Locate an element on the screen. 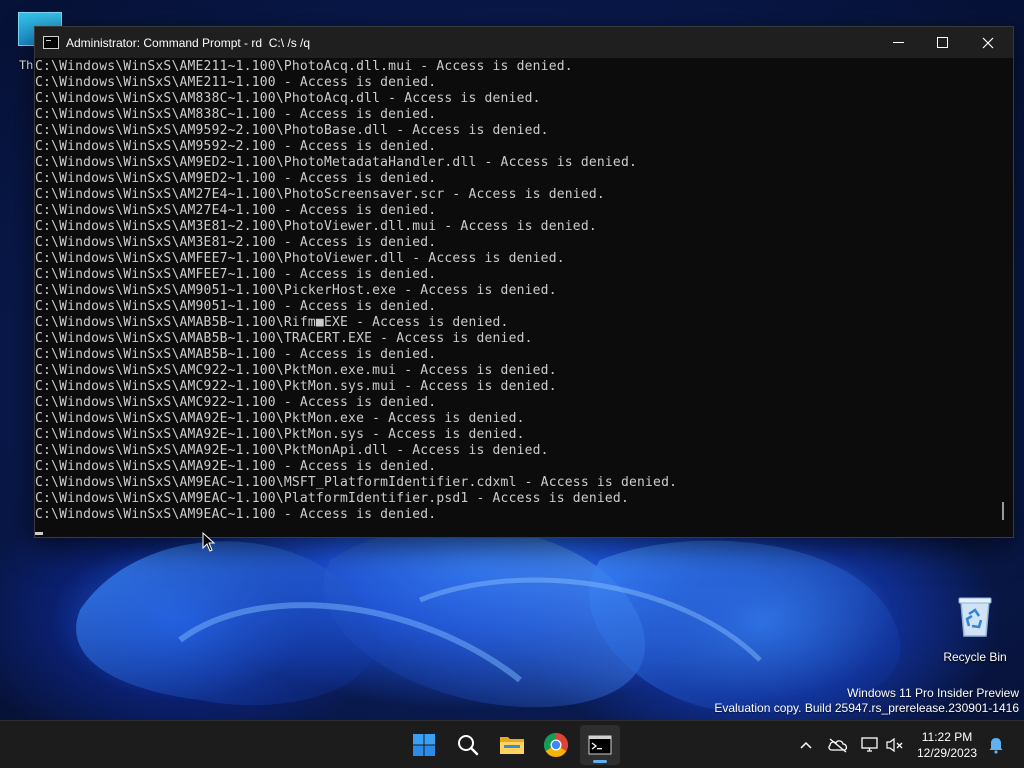  maximize-button is located at coordinates (942, 42).